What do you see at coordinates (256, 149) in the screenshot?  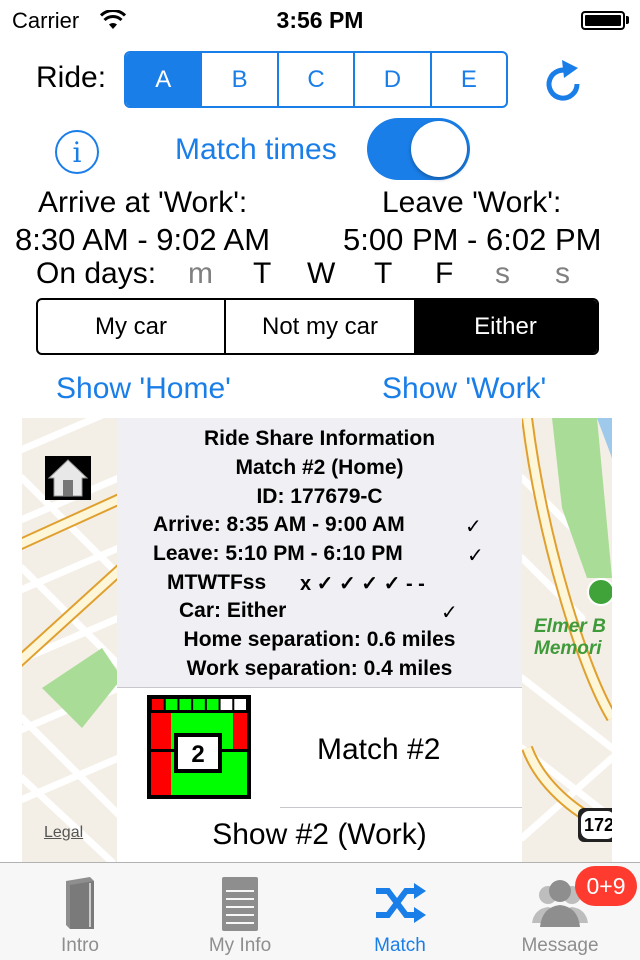 I see `match-times-label: Match times` at bounding box center [256, 149].